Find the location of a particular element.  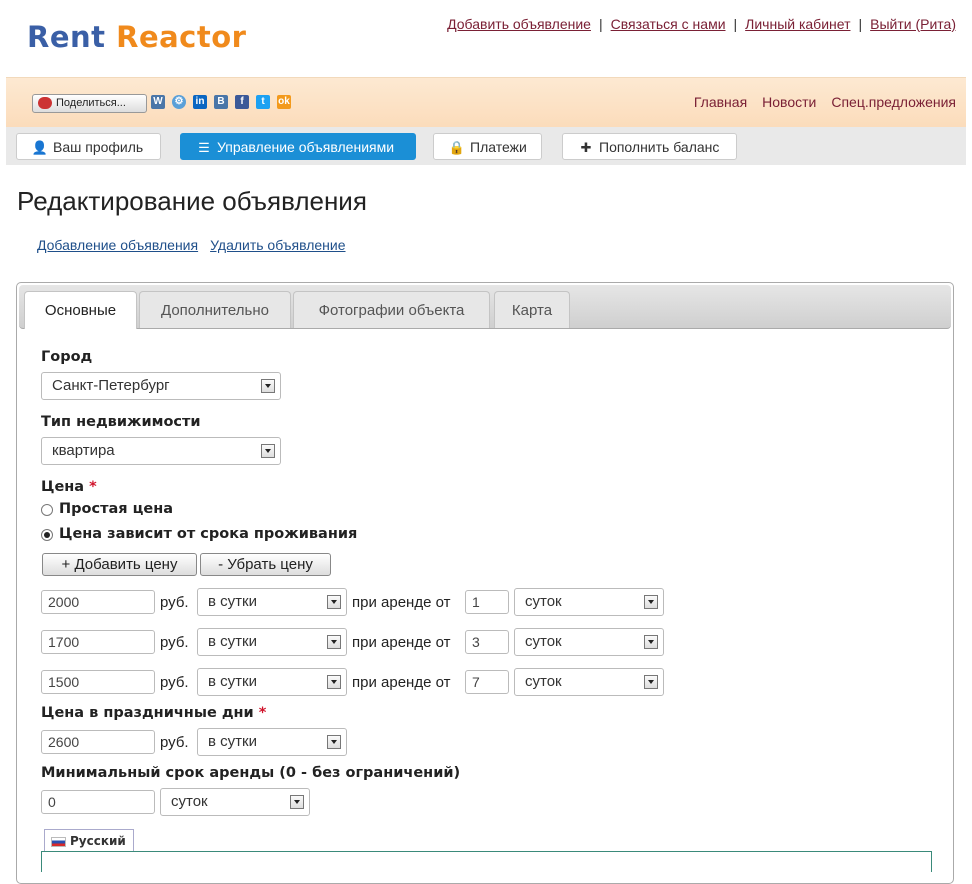

tab-basic: Основные is located at coordinates (80, 310).